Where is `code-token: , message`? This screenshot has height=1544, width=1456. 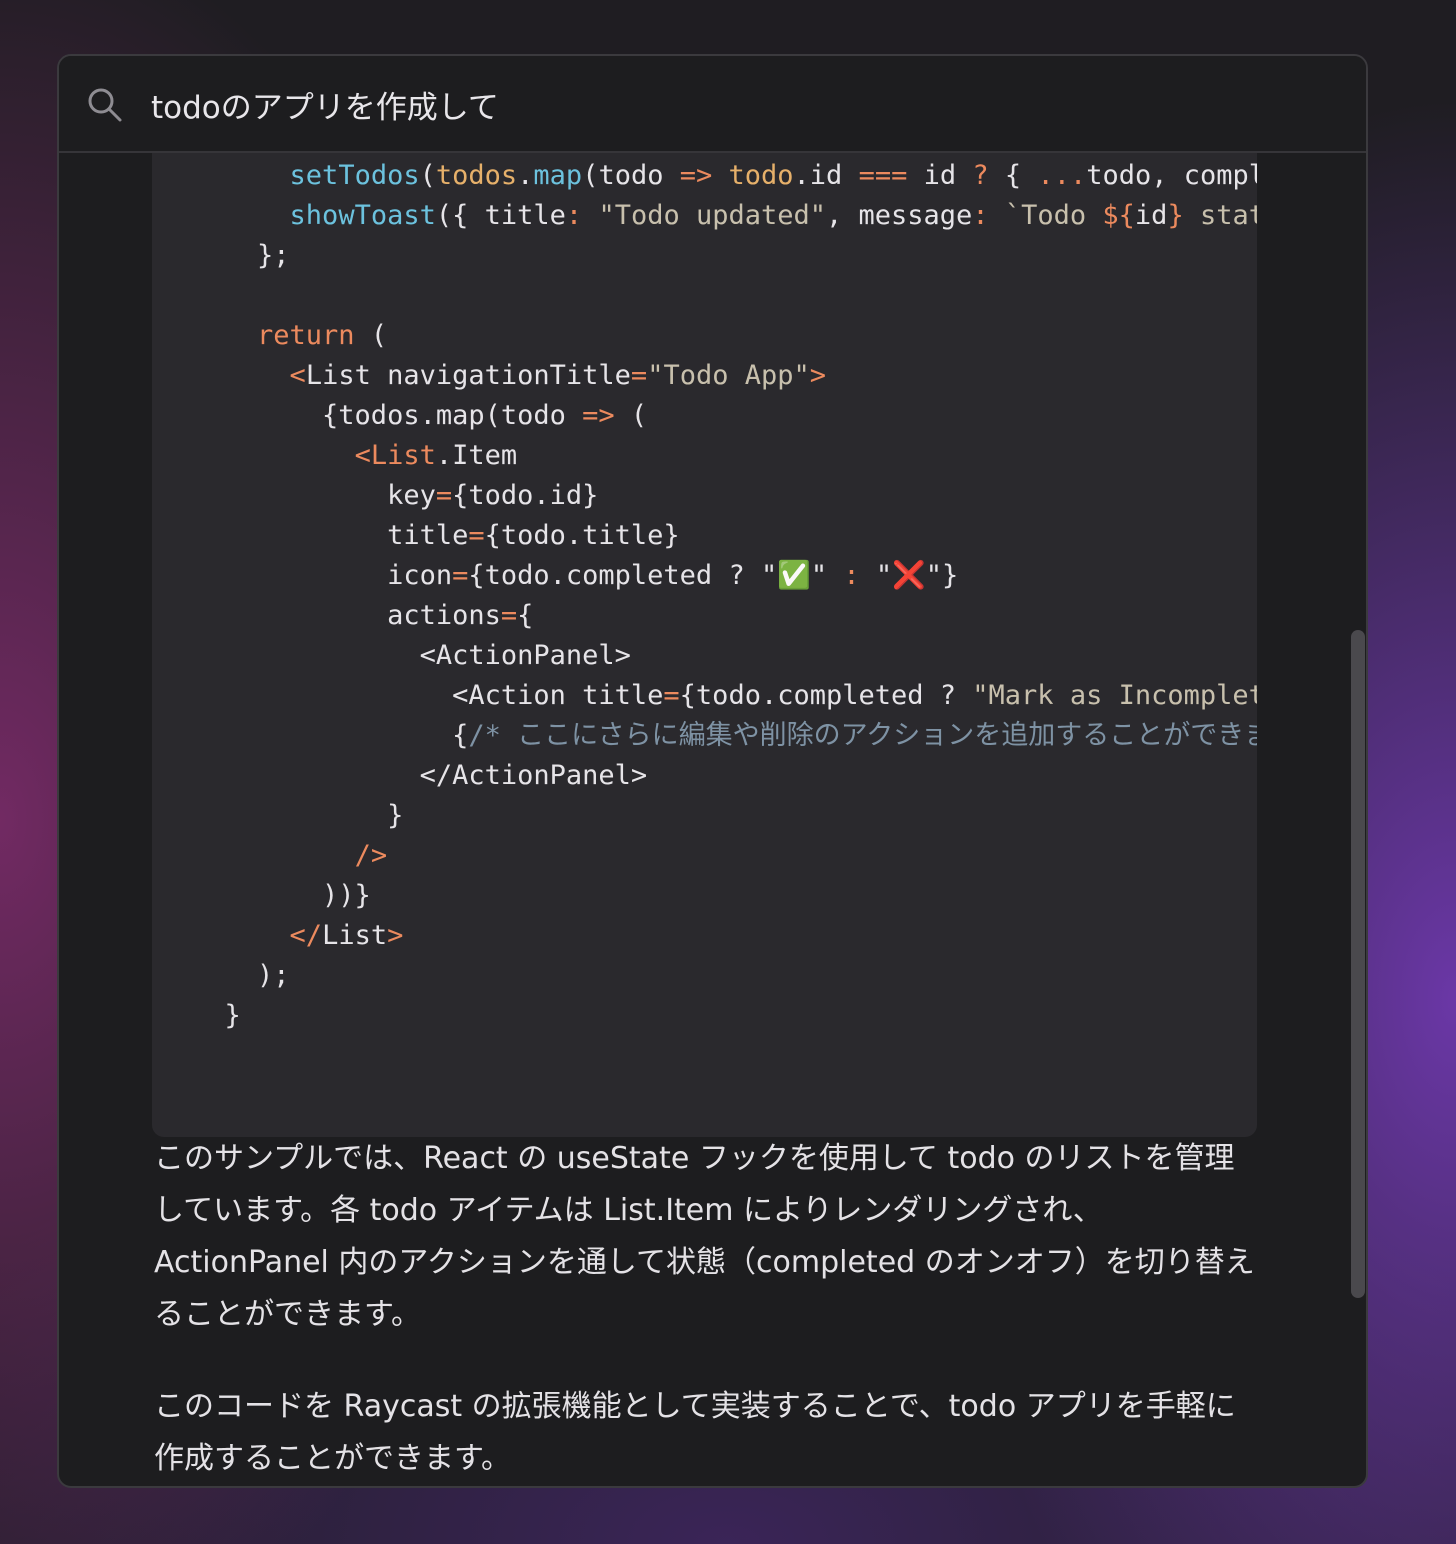
code-token: , message is located at coordinates (899, 215).